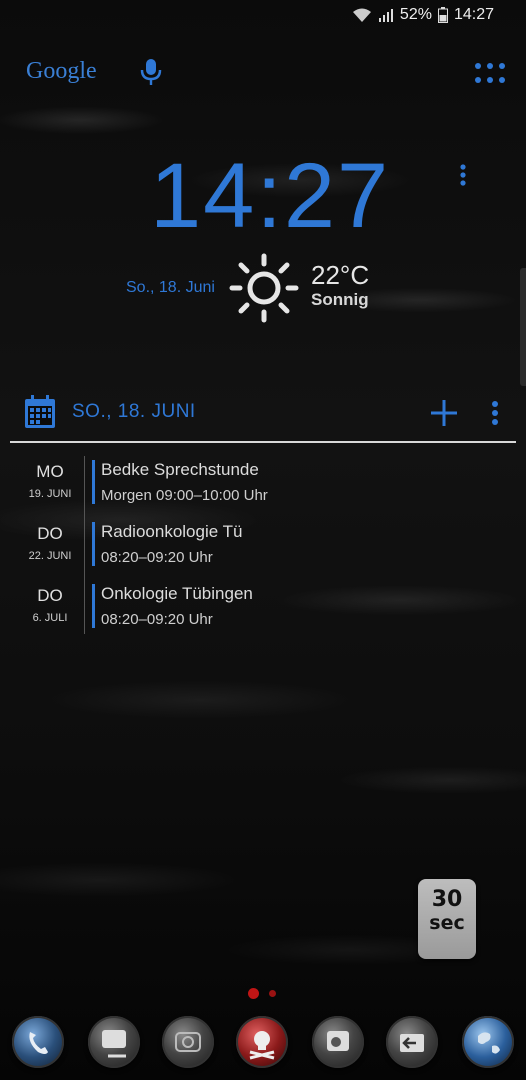 This screenshot has width=526, height=1080. Describe the element at coordinates (50, 618) in the screenshot. I see `event-date: 6. JULI` at that location.